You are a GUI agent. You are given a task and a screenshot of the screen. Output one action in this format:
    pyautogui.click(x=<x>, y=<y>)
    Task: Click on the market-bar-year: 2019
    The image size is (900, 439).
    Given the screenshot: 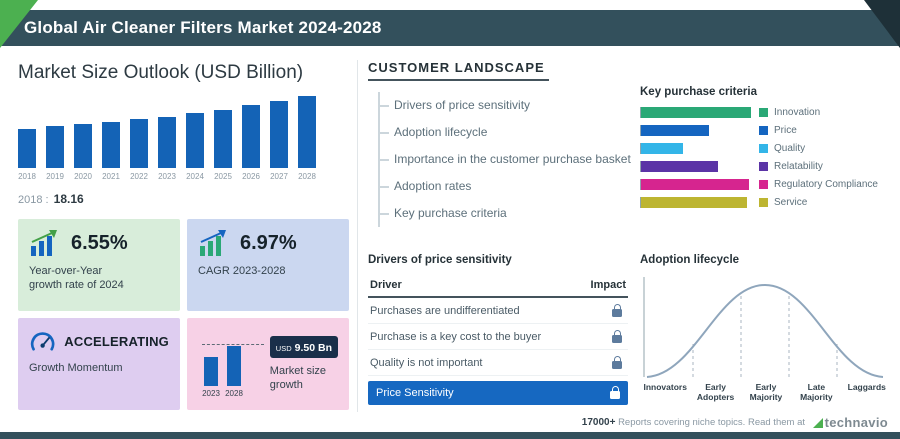 What is the action you would take?
    pyautogui.click(x=55, y=176)
    